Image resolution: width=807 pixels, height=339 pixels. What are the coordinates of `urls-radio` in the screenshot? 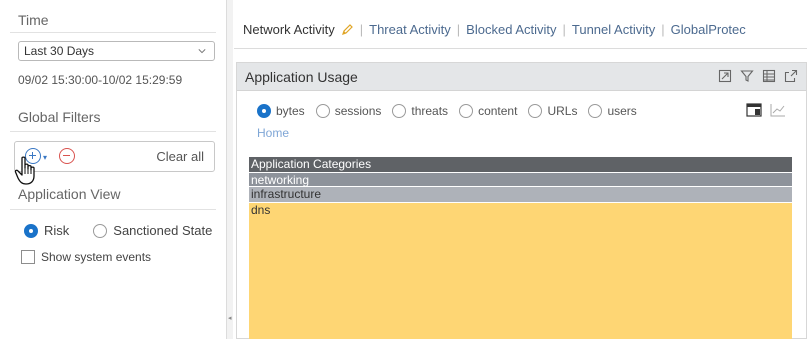 It's located at (535, 111).